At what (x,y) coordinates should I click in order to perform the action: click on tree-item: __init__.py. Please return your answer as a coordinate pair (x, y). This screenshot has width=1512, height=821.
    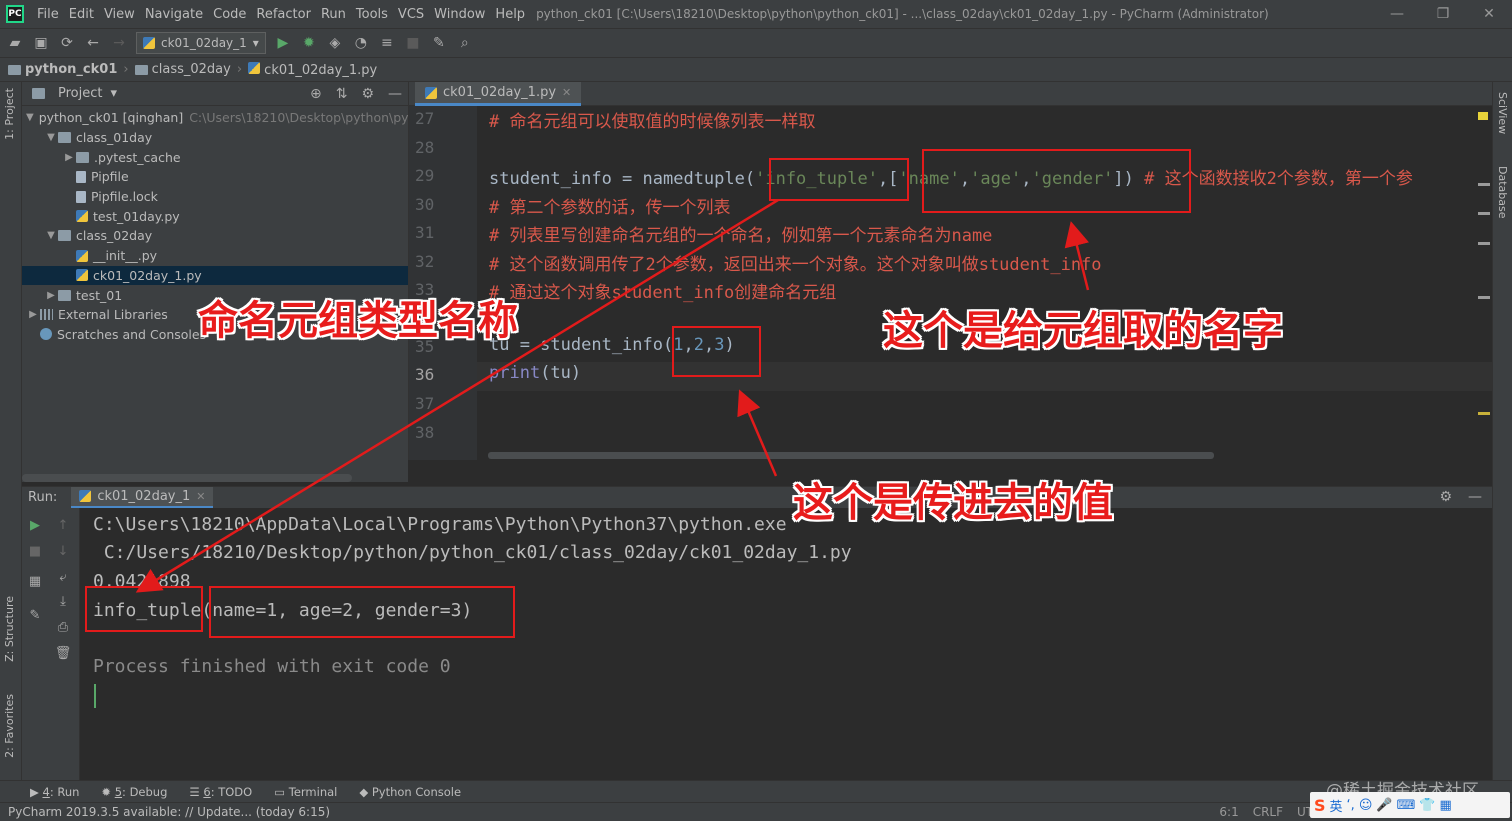
    Looking at the image, I should click on (215, 256).